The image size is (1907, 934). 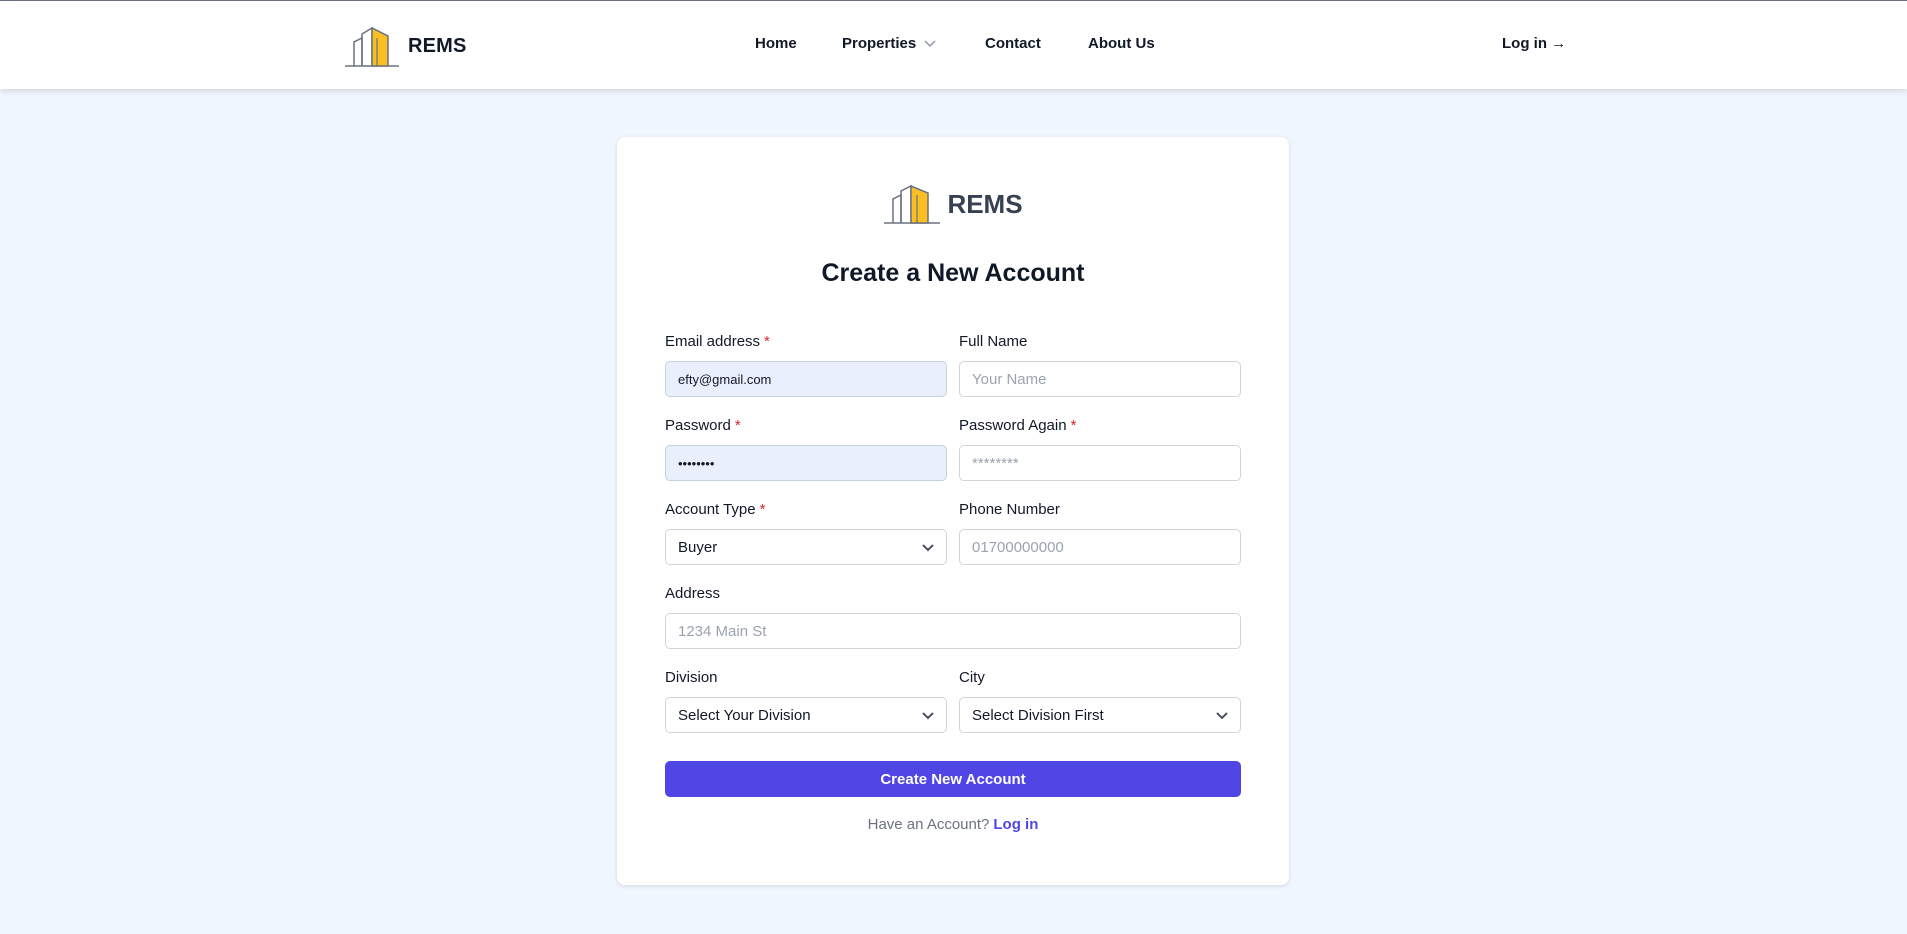 What do you see at coordinates (806, 379) in the screenshot?
I see `email-field: efty@gmail.com` at bounding box center [806, 379].